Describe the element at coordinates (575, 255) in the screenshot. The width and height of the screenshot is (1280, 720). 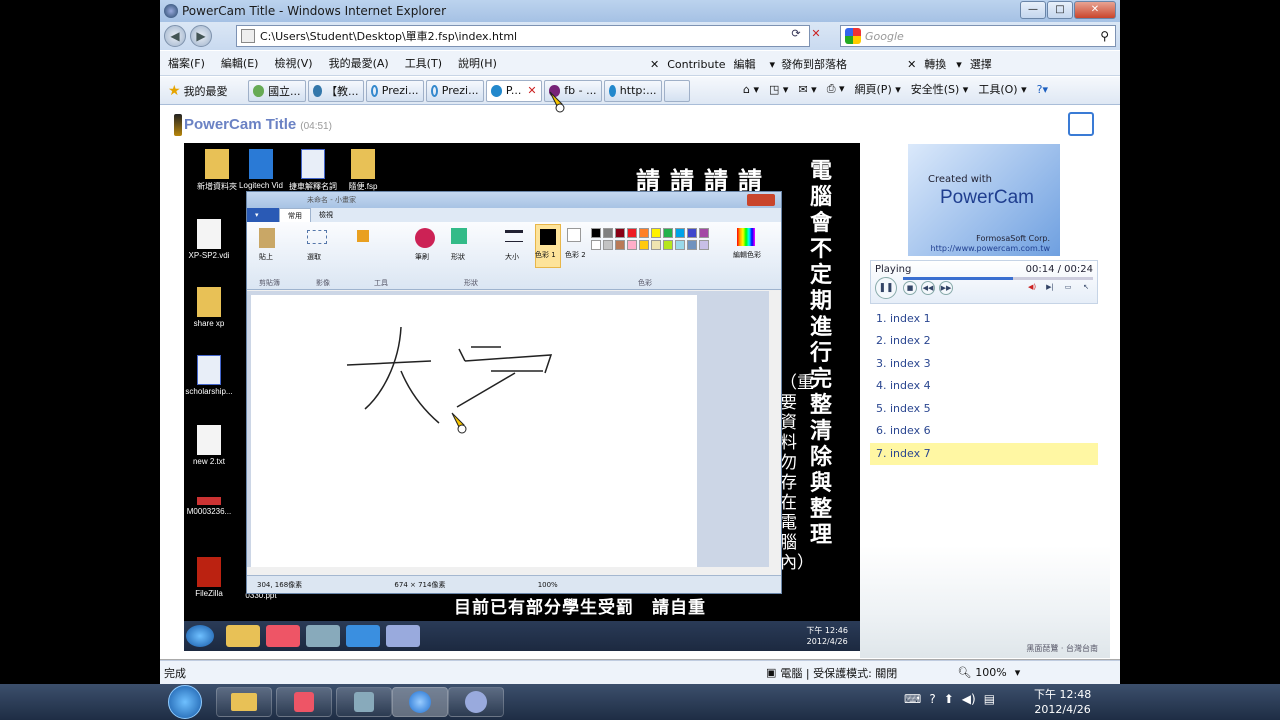
I see `color2-label: 色彩 2` at that location.